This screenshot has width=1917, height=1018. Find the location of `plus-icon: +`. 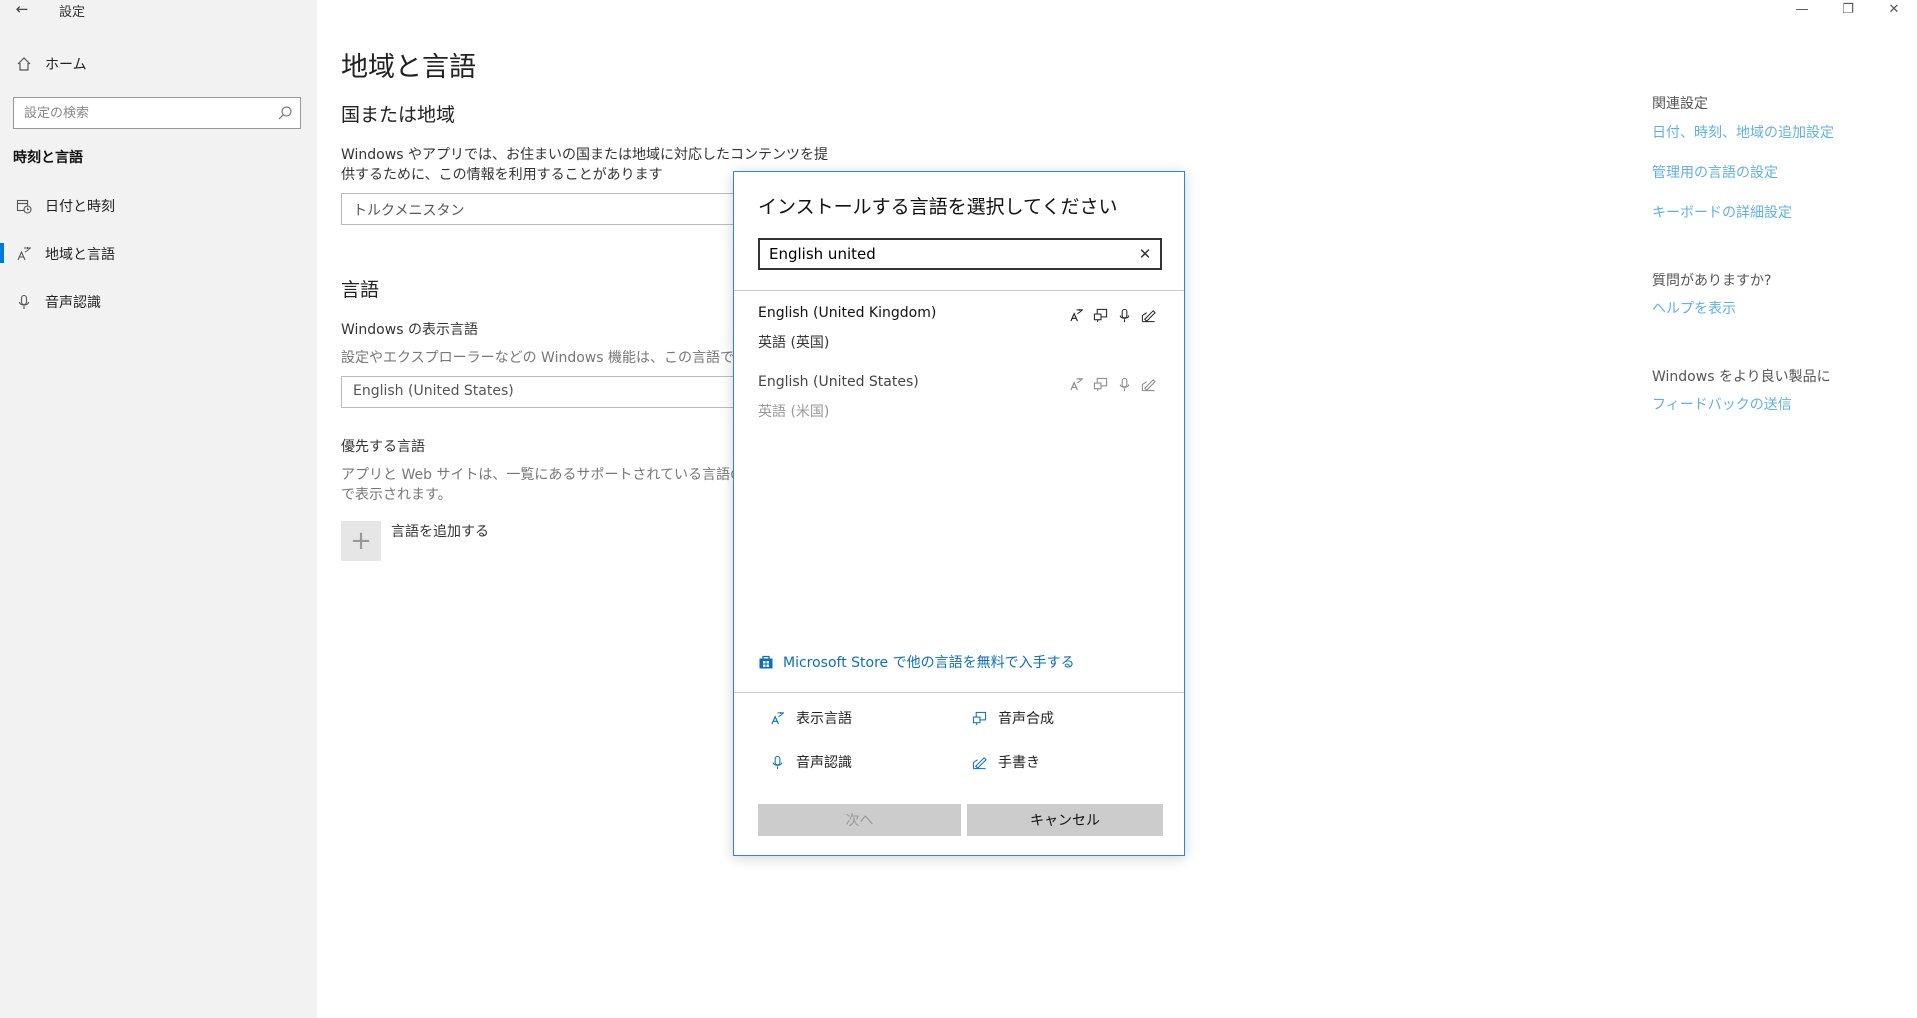

plus-icon: + is located at coordinates (361, 541).